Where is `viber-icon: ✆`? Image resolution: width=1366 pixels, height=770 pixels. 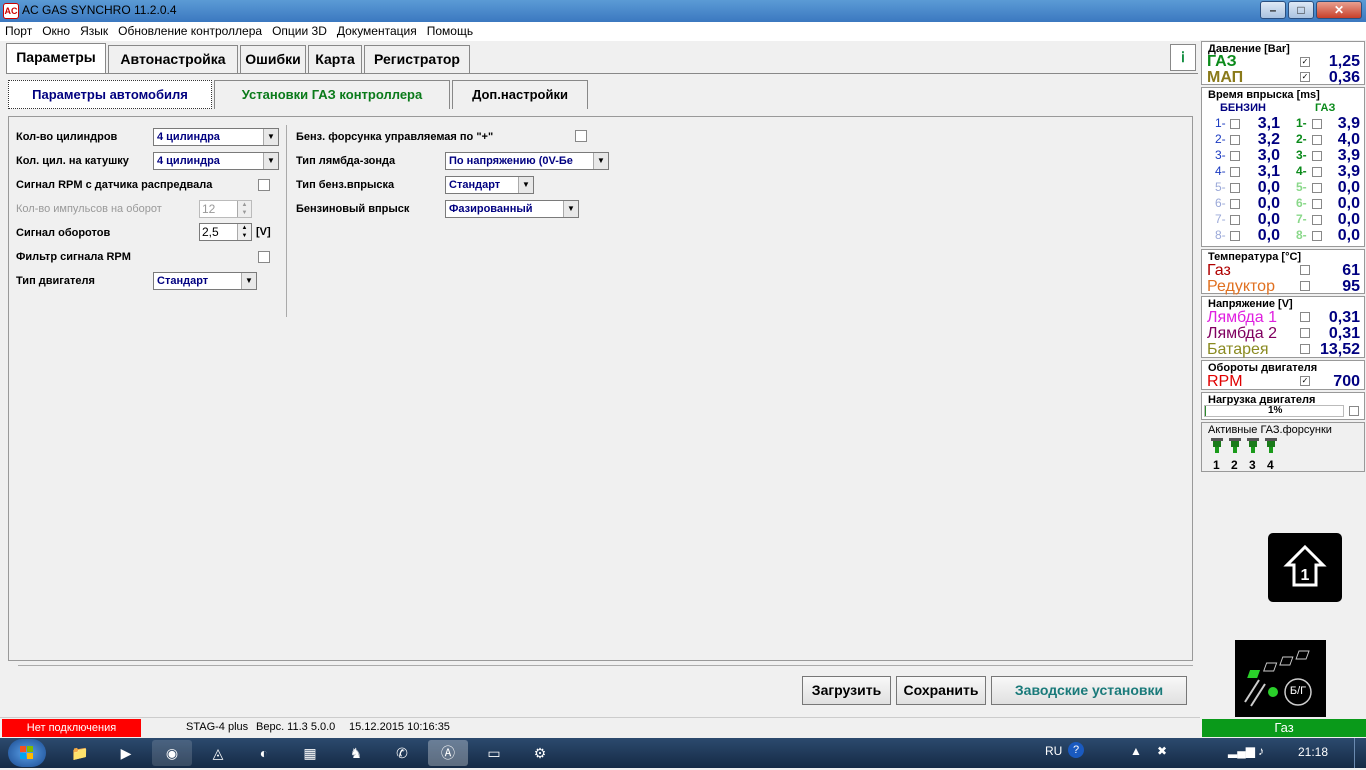 viber-icon: ✆ is located at coordinates (402, 753).